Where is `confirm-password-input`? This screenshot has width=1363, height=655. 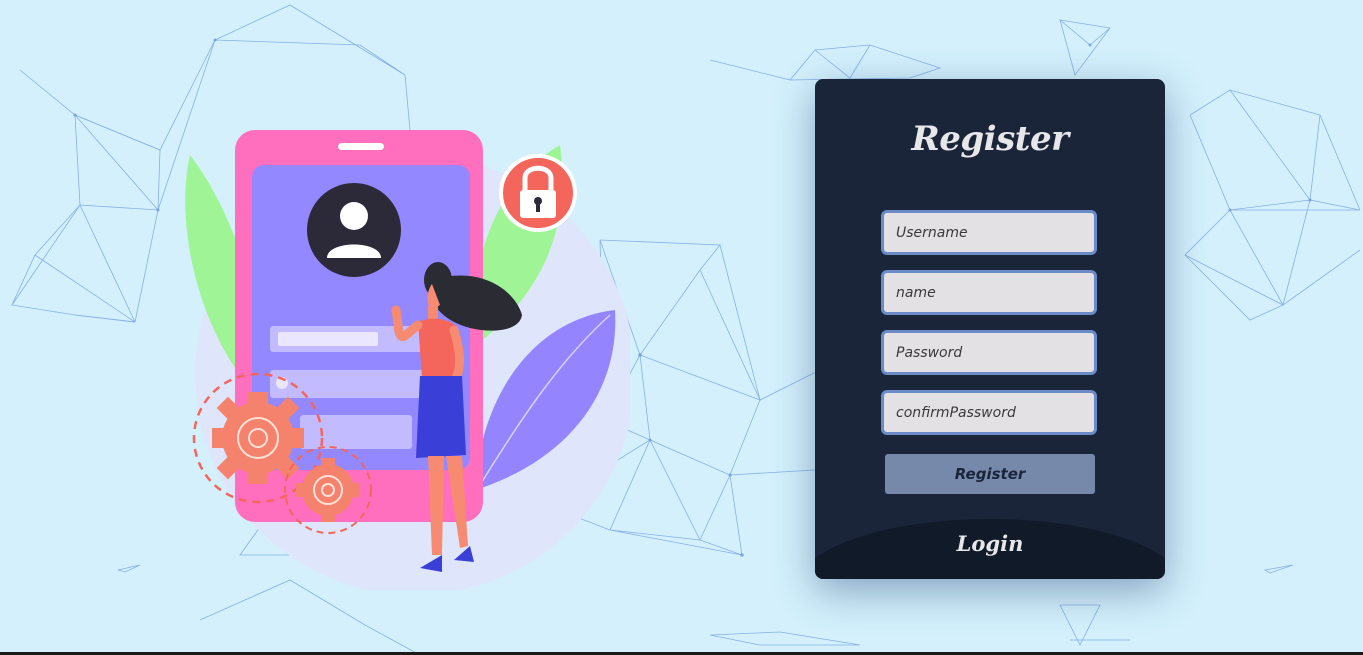
confirm-password-input is located at coordinates (989, 412).